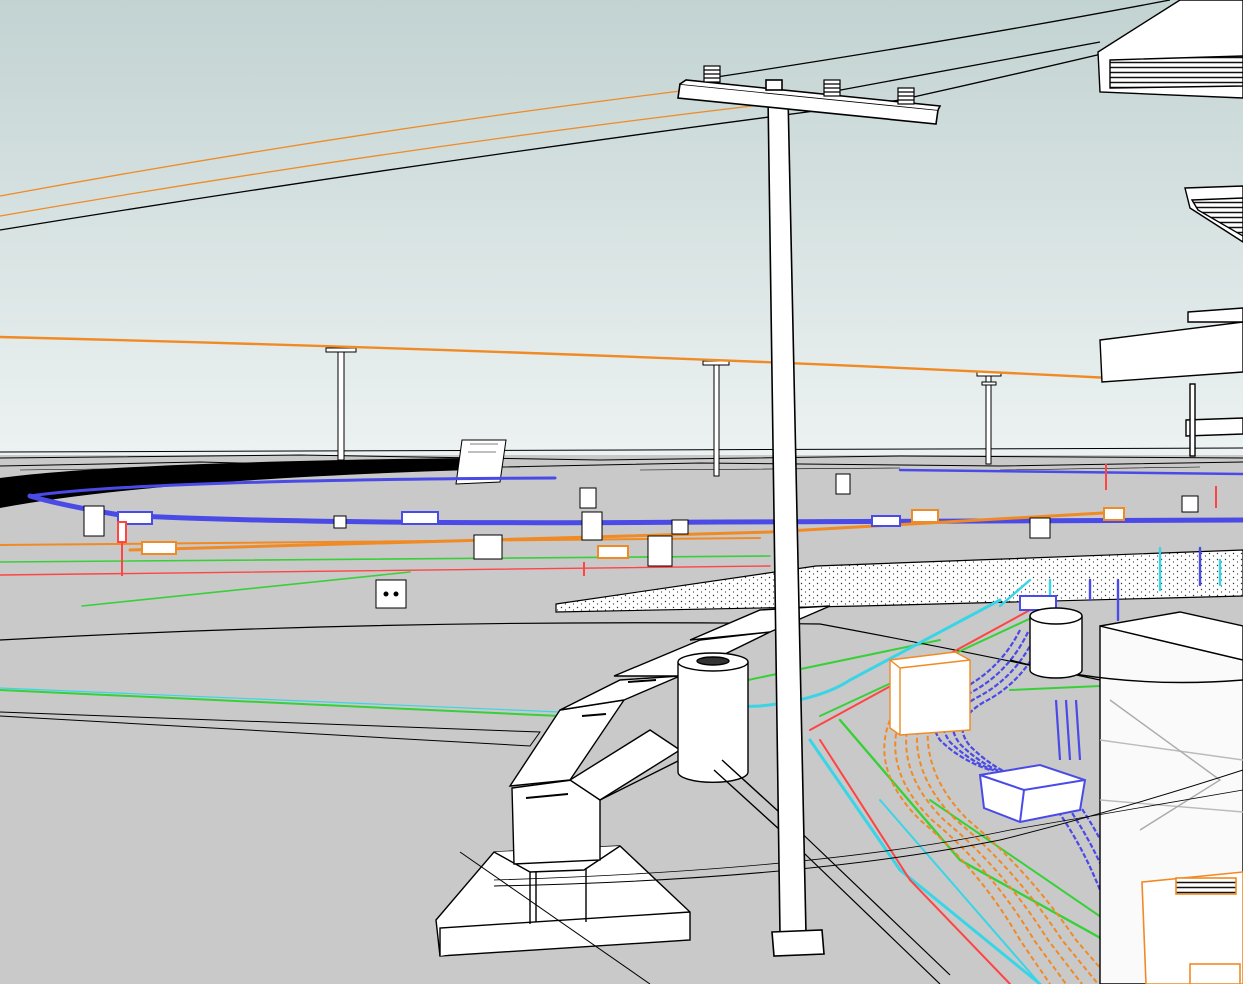  Describe the element at coordinates (1056, 643) in the screenshot. I see `manhole-icon` at that location.